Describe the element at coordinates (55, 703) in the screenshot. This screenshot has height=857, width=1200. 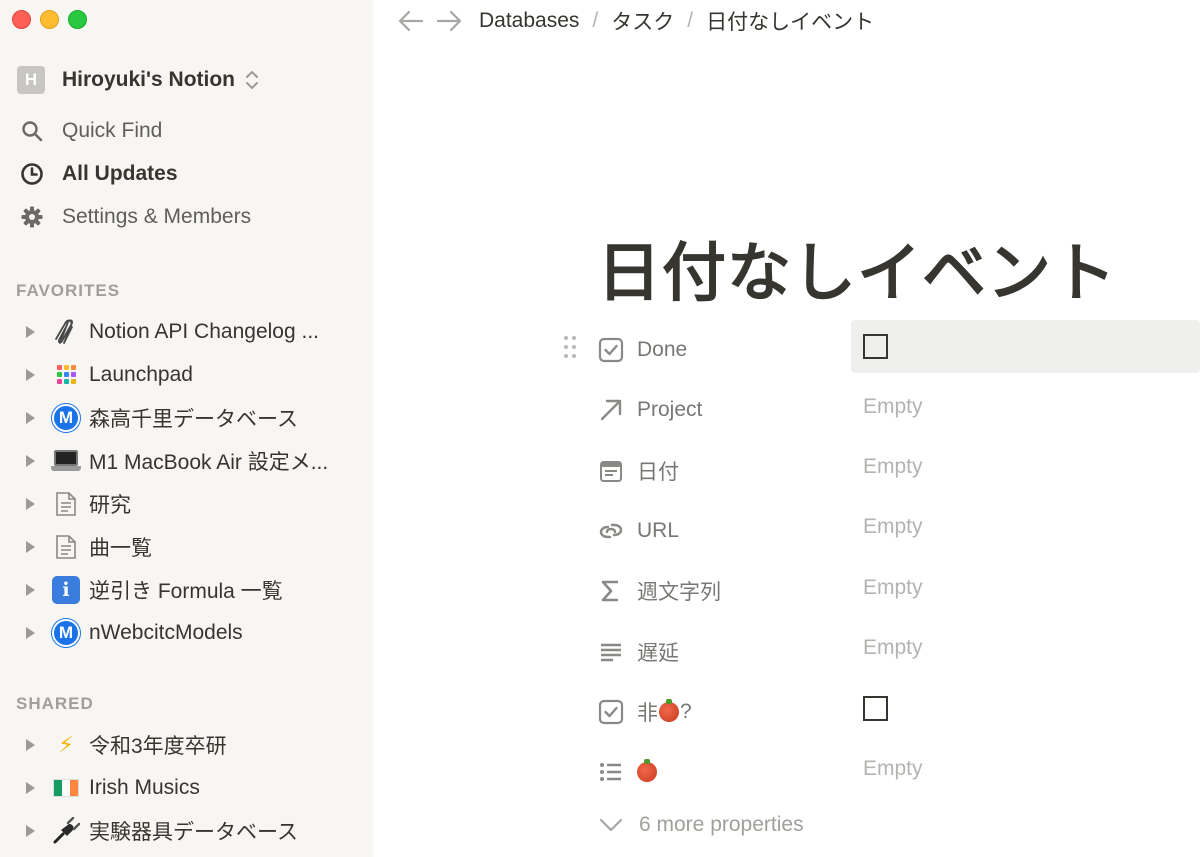
I see `shared-heading: SHARED` at that location.